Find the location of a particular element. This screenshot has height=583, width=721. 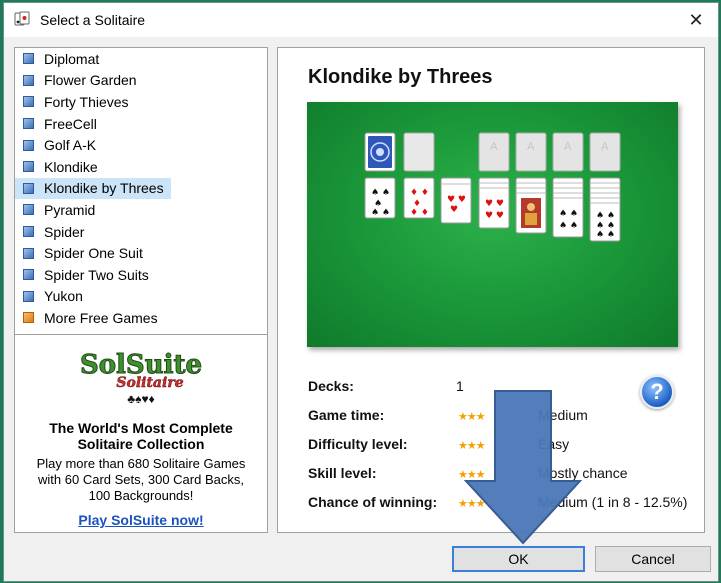

tableau is located at coordinates (492, 209).